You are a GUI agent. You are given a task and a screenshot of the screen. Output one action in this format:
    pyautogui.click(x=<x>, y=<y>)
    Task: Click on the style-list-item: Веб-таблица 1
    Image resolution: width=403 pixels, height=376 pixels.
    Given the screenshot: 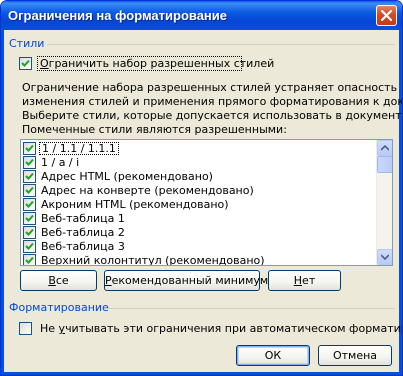 What is the action you would take?
    pyautogui.click(x=200, y=218)
    